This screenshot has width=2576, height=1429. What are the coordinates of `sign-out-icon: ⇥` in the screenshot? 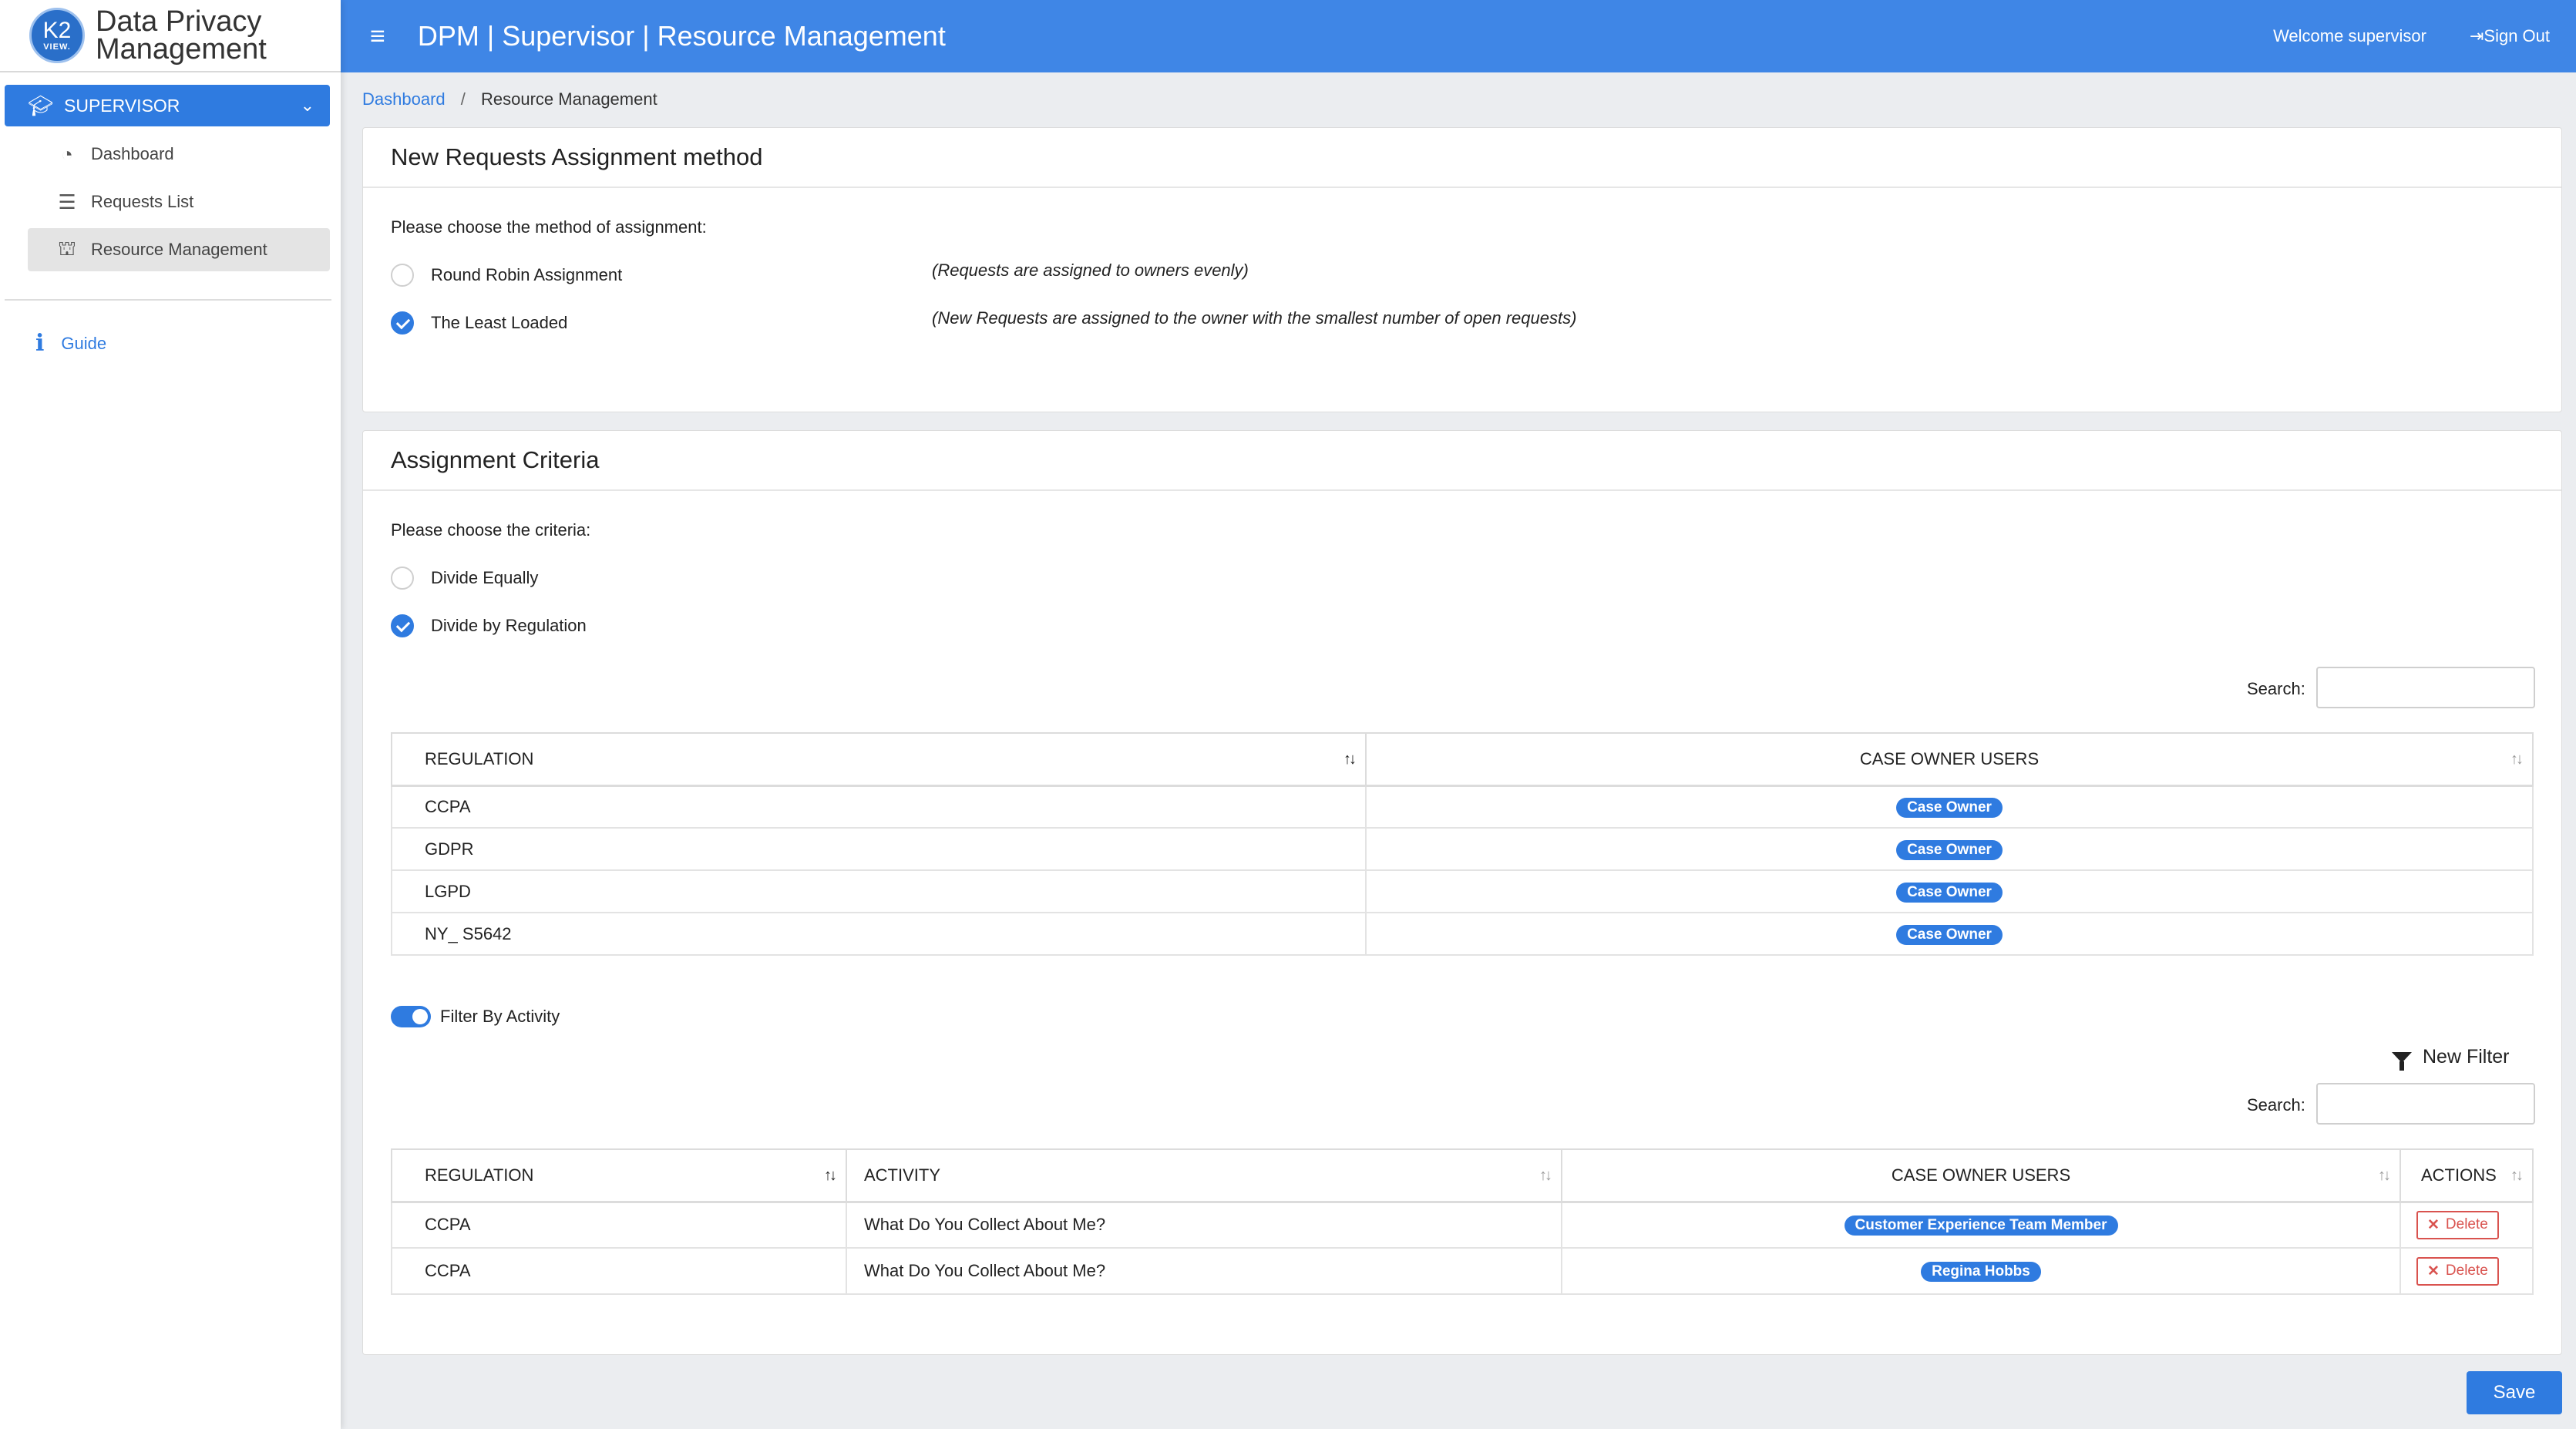 It's located at (2476, 35).